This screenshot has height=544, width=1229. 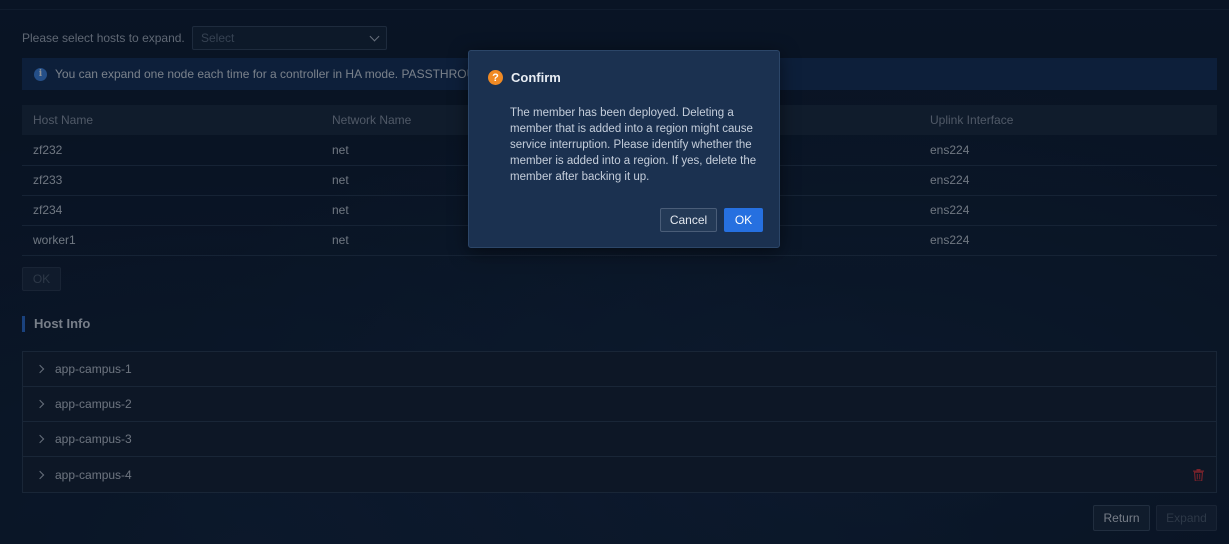 What do you see at coordinates (743, 220) in the screenshot?
I see `ok-button: OK` at bounding box center [743, 220].